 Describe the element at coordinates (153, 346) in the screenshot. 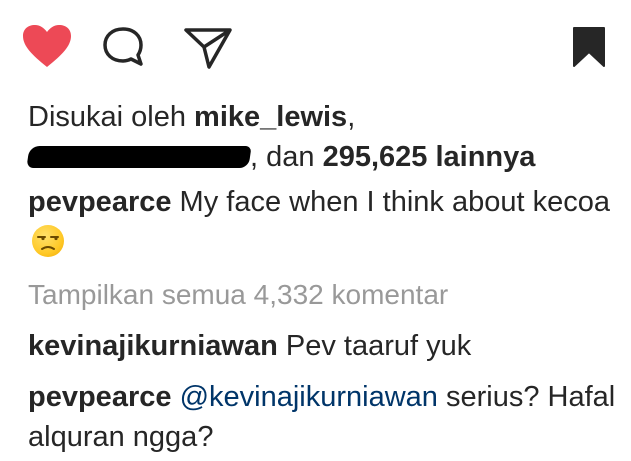

I see `comment-username: kevinajikurniawan` at that location.